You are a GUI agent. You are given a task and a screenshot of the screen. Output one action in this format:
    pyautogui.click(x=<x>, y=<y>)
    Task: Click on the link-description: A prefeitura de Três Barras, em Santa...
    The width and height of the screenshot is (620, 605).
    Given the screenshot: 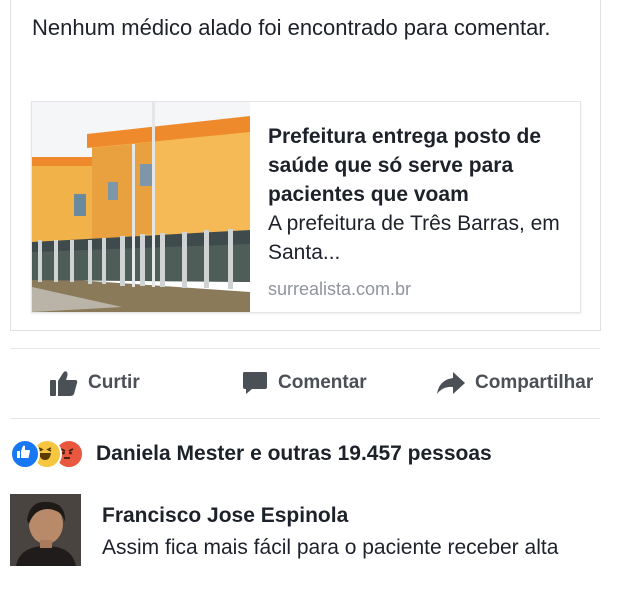 What is the action you would take?
    pyautogui.click(x=414, y=238)
    